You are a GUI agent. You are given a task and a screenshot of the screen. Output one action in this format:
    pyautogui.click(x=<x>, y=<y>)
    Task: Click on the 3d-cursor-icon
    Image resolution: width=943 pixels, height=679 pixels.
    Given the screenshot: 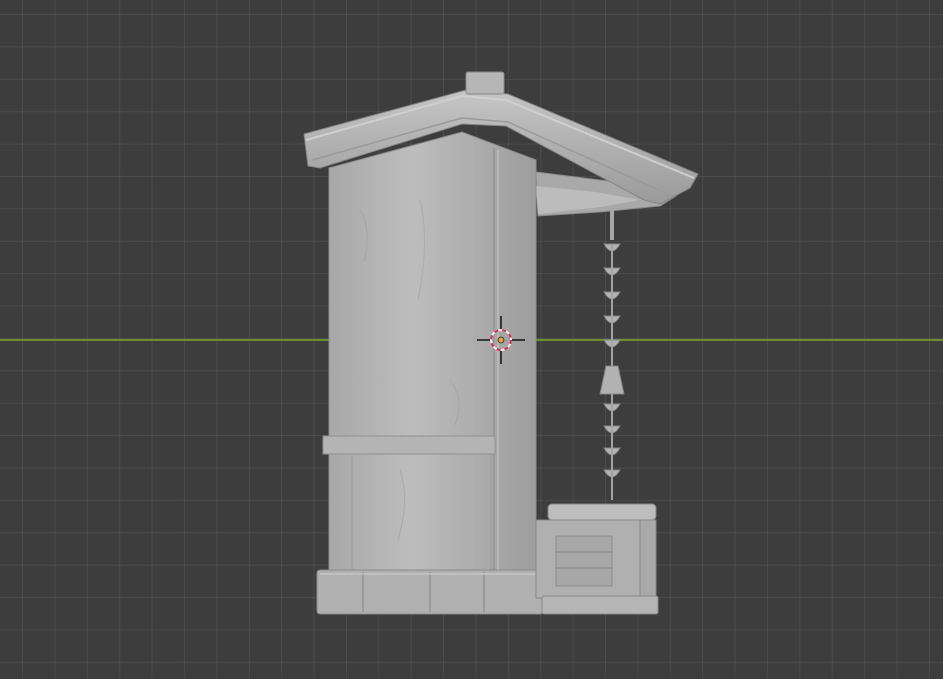 What is the action you would take?
    pyautogui.click(x=501, y=340)
    